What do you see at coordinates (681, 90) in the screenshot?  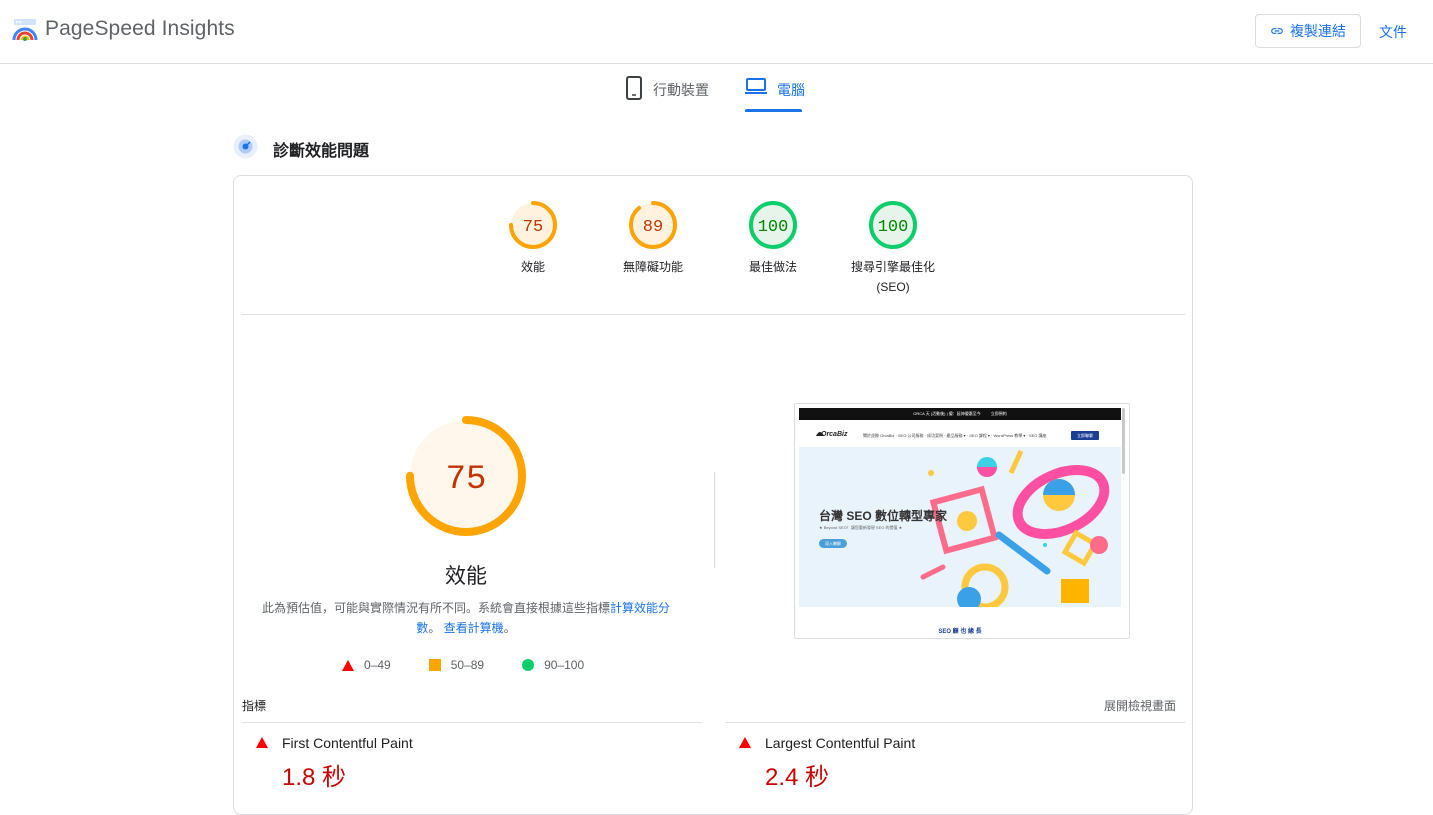 I see `tab-mobile-label: 行動裝置` at bounding box center [681, 90].